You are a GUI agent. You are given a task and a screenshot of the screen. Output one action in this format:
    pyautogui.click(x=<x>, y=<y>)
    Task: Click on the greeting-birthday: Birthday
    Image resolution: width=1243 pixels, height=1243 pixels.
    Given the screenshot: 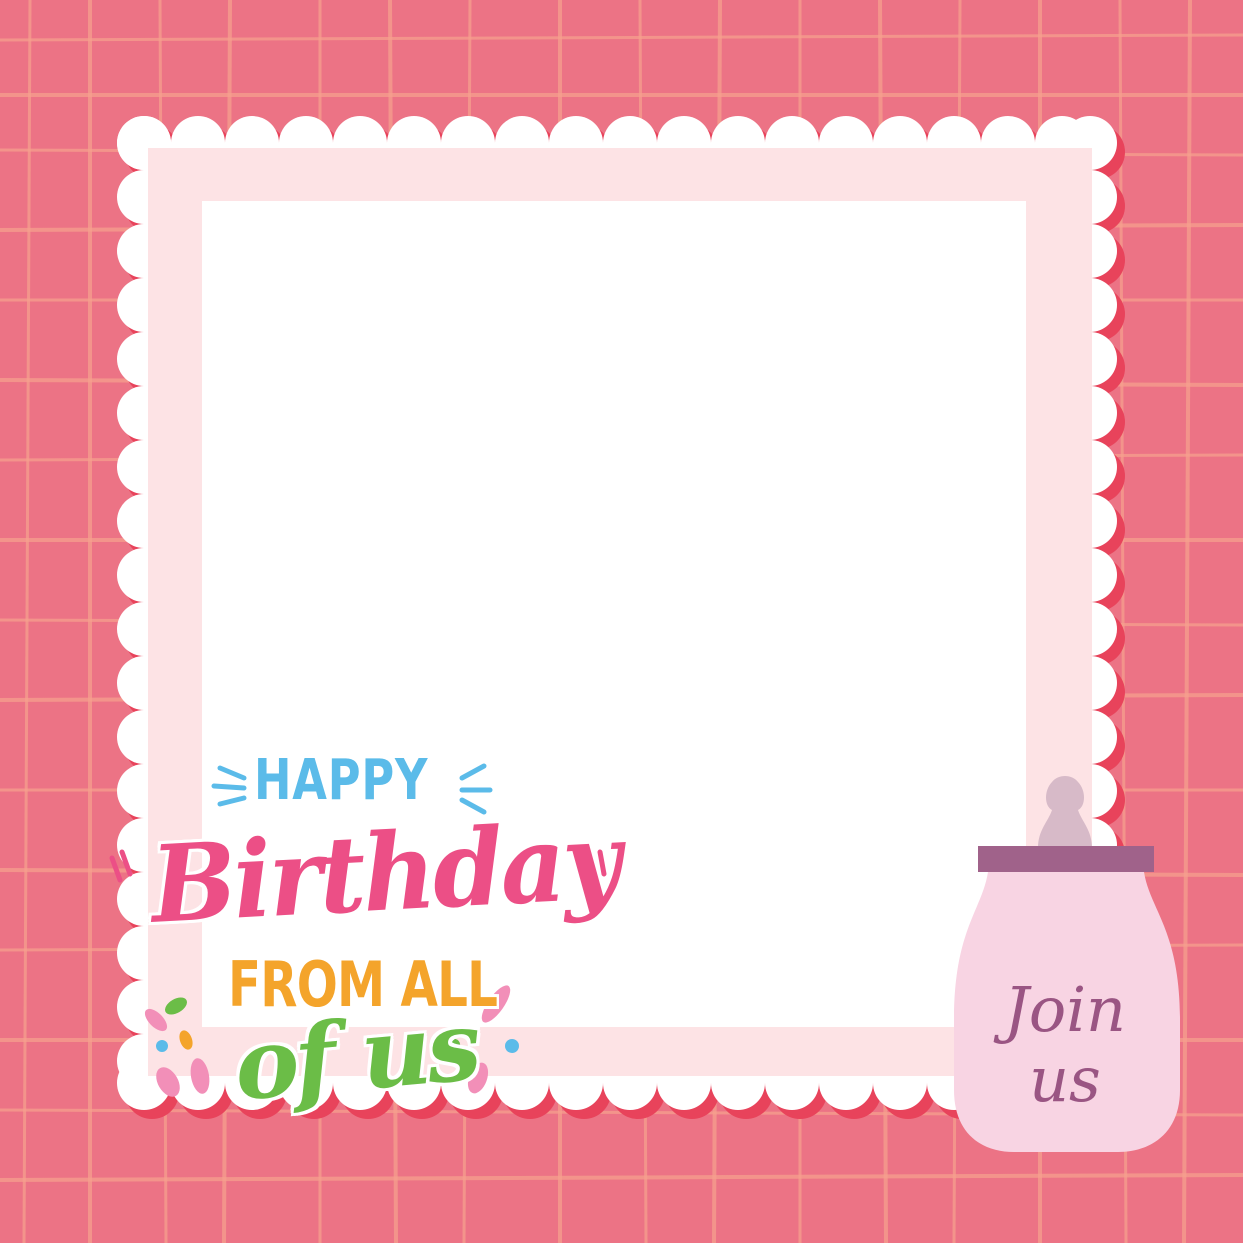 What is the action you would take?
    pyautogui.click(x=385, y=872)
    